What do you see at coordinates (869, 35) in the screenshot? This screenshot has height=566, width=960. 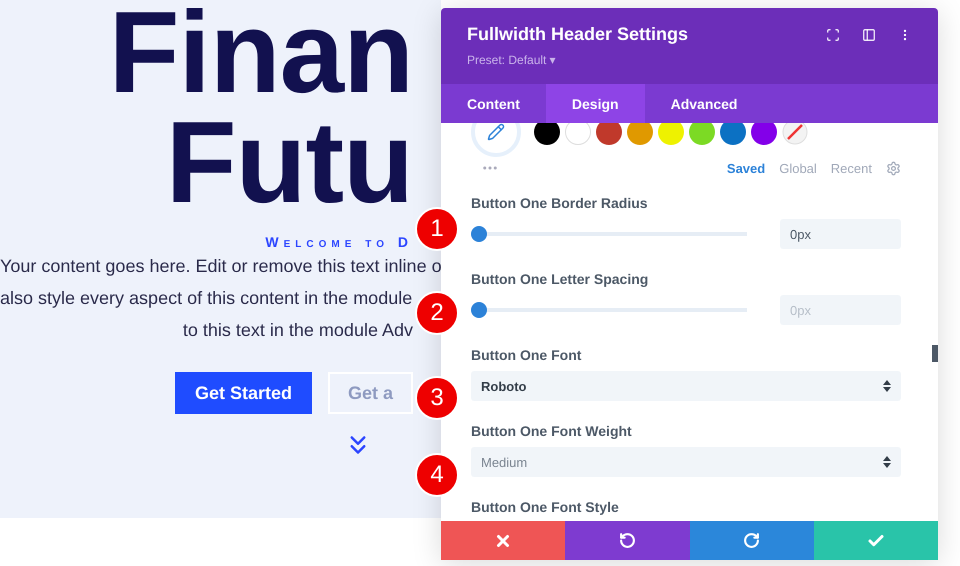 I see `sidebar-icon` at bounding box center [869, 35].